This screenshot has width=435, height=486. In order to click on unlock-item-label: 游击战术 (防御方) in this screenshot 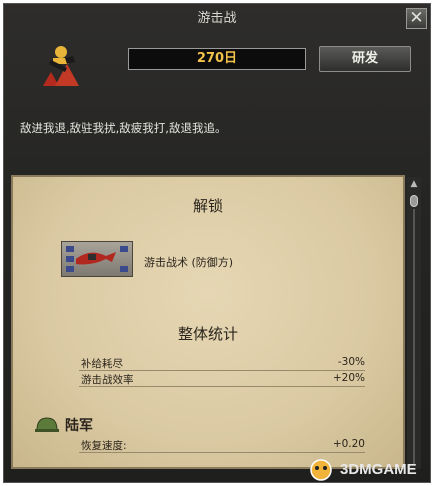, I will do `click(189, 262)`.